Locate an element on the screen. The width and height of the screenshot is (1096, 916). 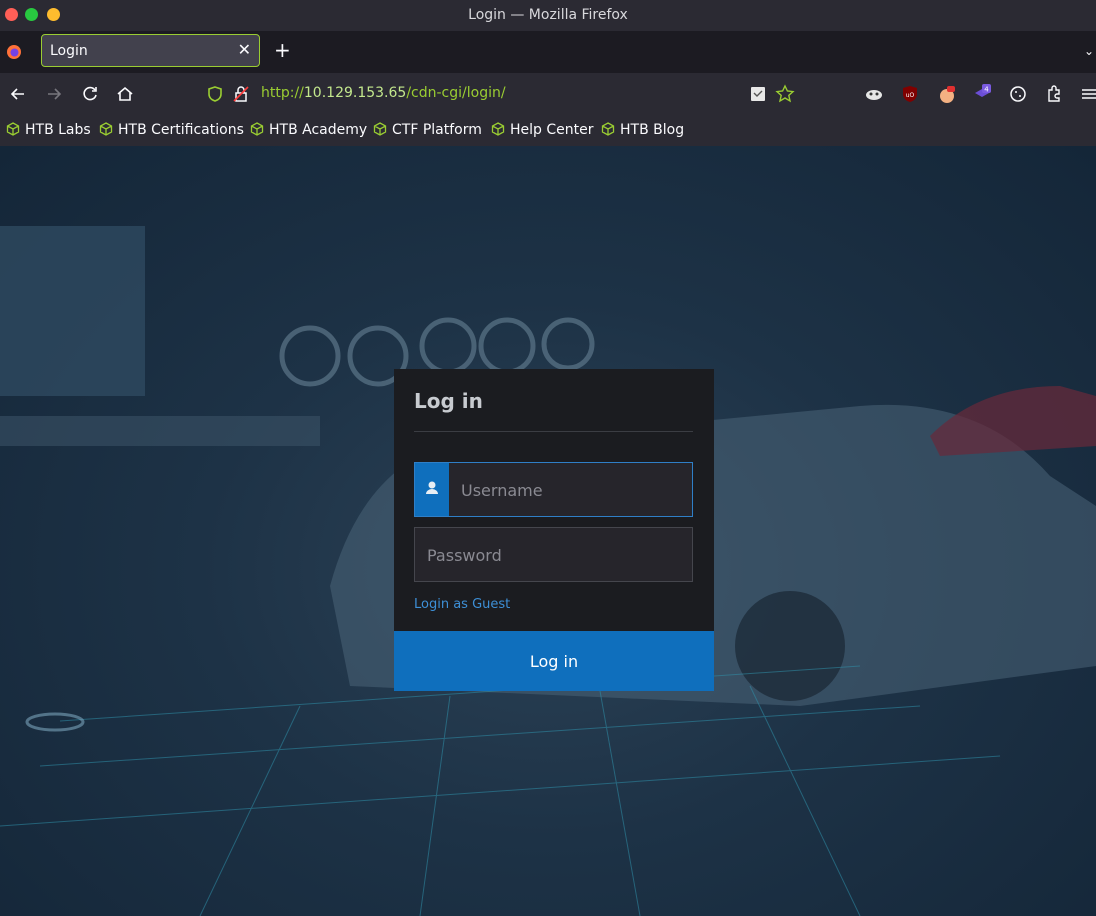
ublock-origin-icon: uO is located at coordinates (910, 94).